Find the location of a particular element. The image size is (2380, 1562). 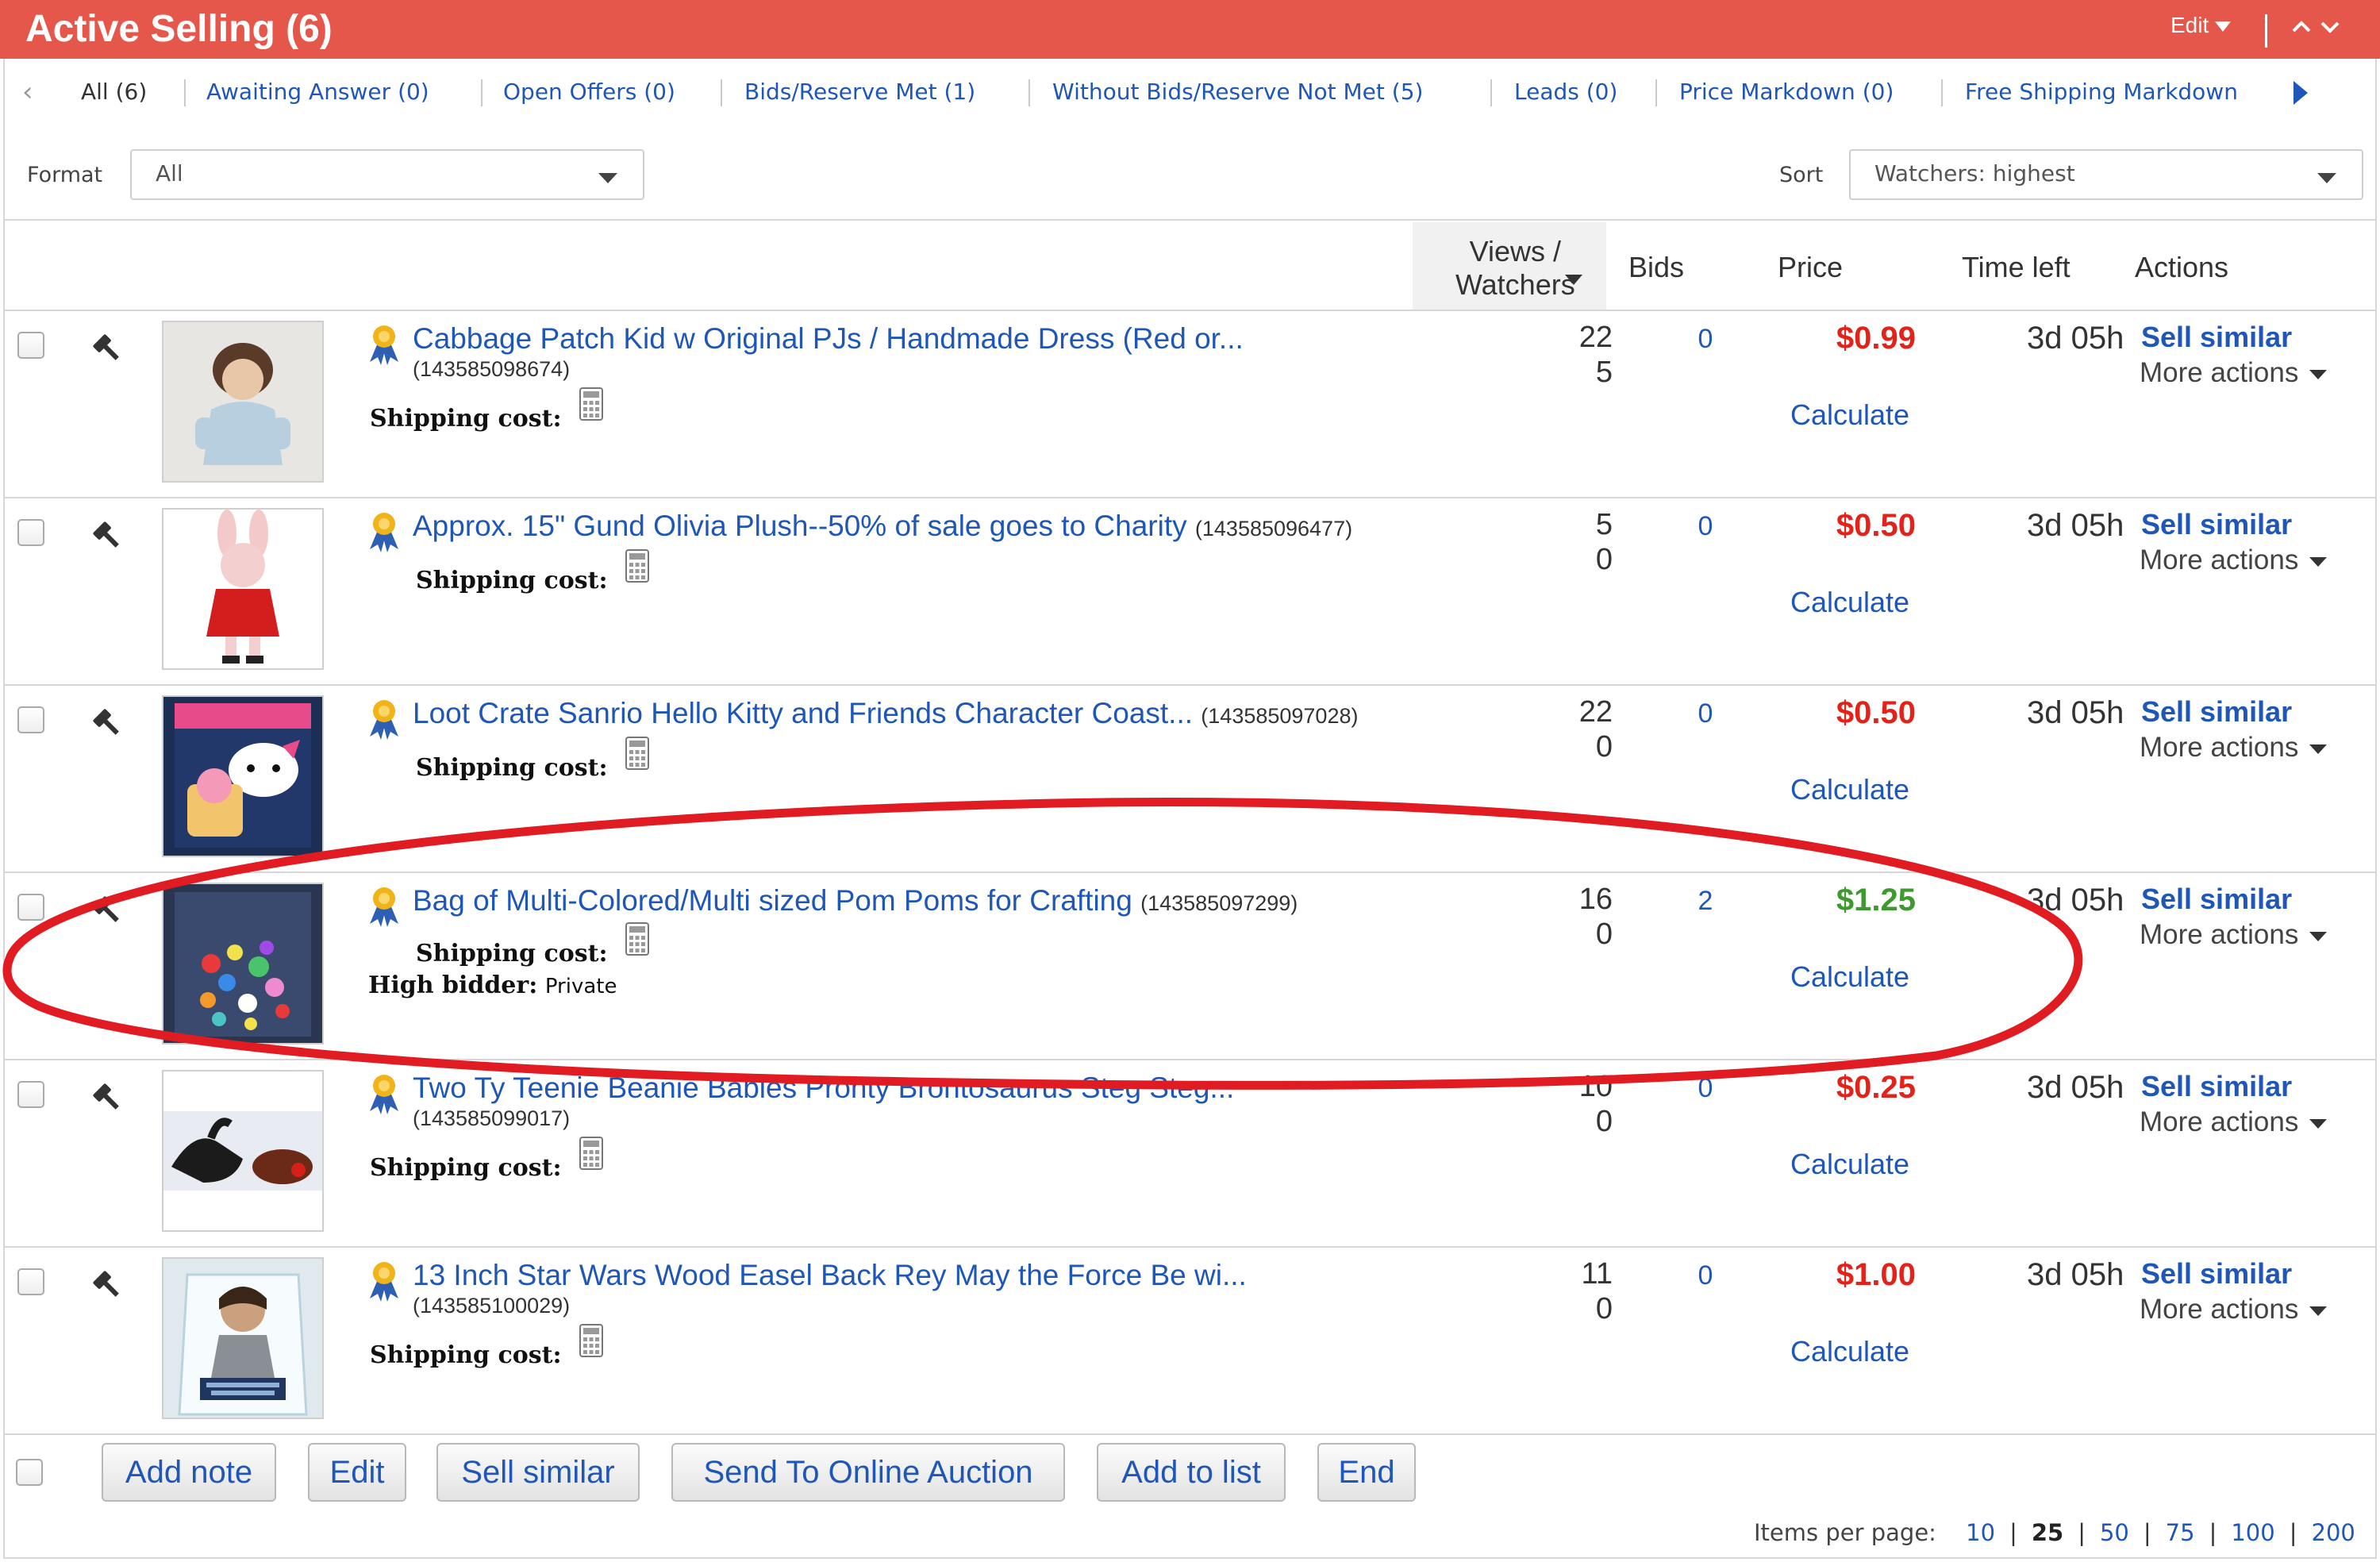

column-price: Price is located at coordinates (1810, 267).